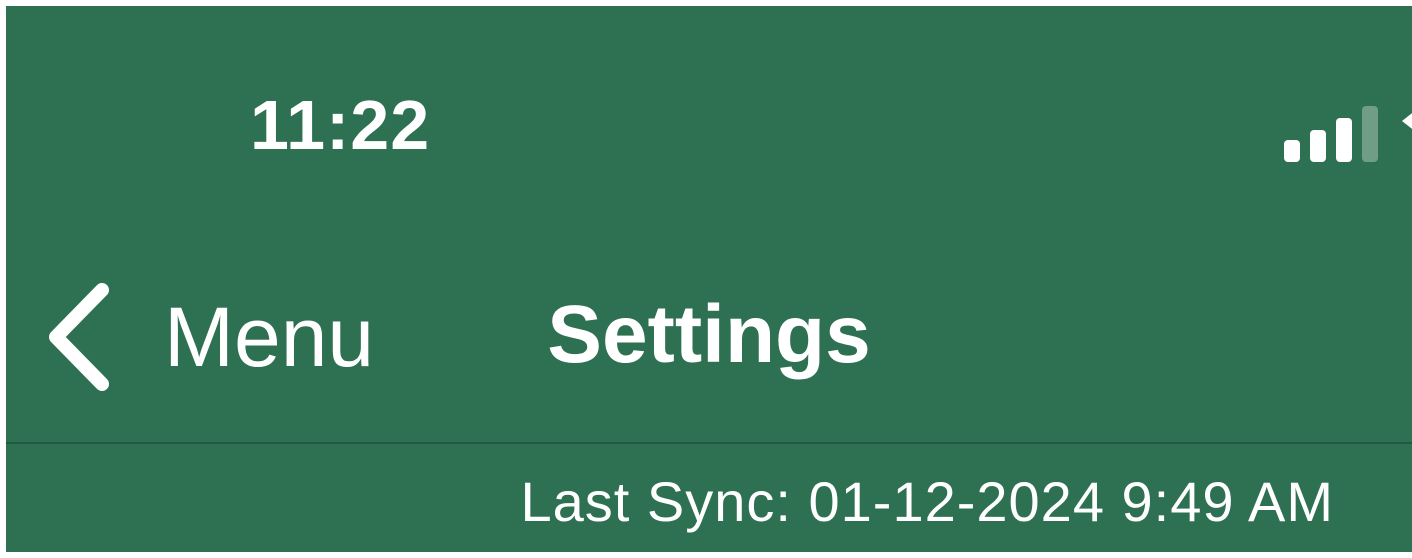 The image size is (1412, 558). Describe the element at coordinates (927, 501) in the screenshot. I see `last-sync-text: Last Sync: 01-12-2024 9:49 AM` at that location.